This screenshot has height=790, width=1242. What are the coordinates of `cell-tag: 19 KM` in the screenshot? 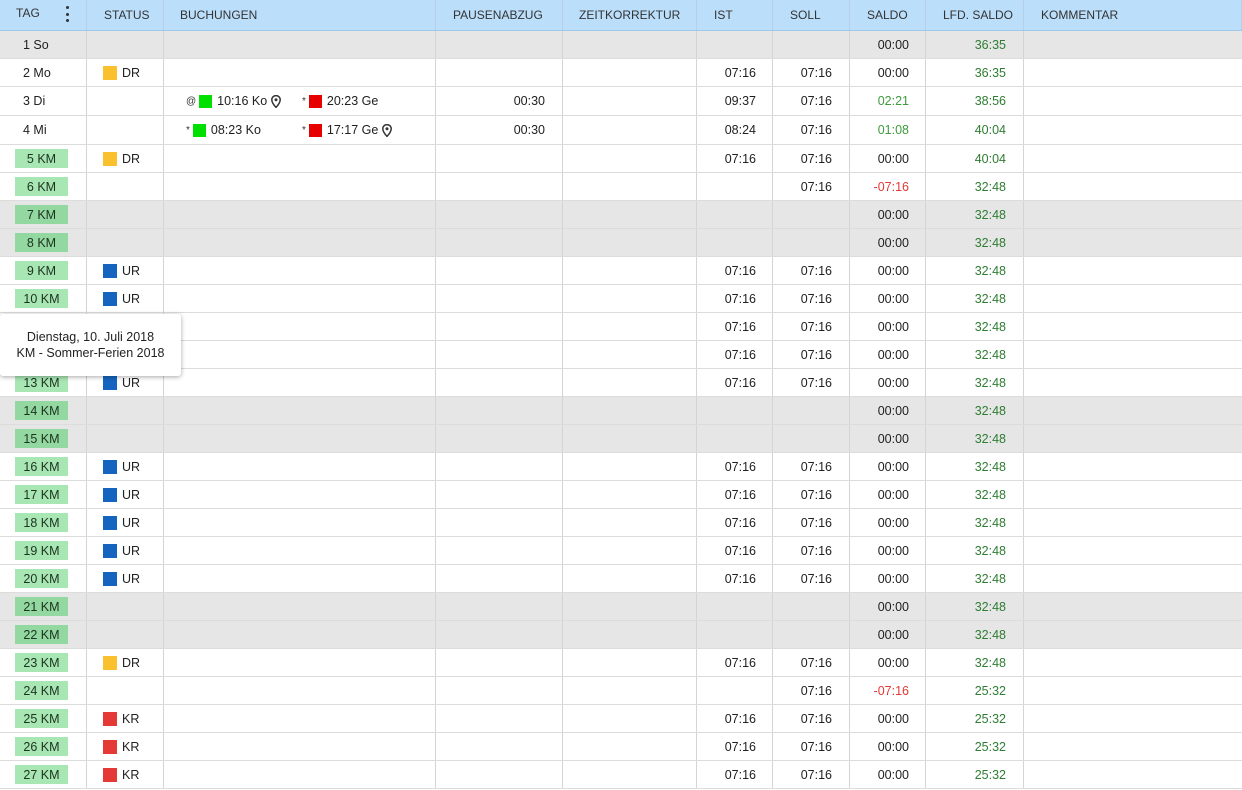 It's located at (43, 550).